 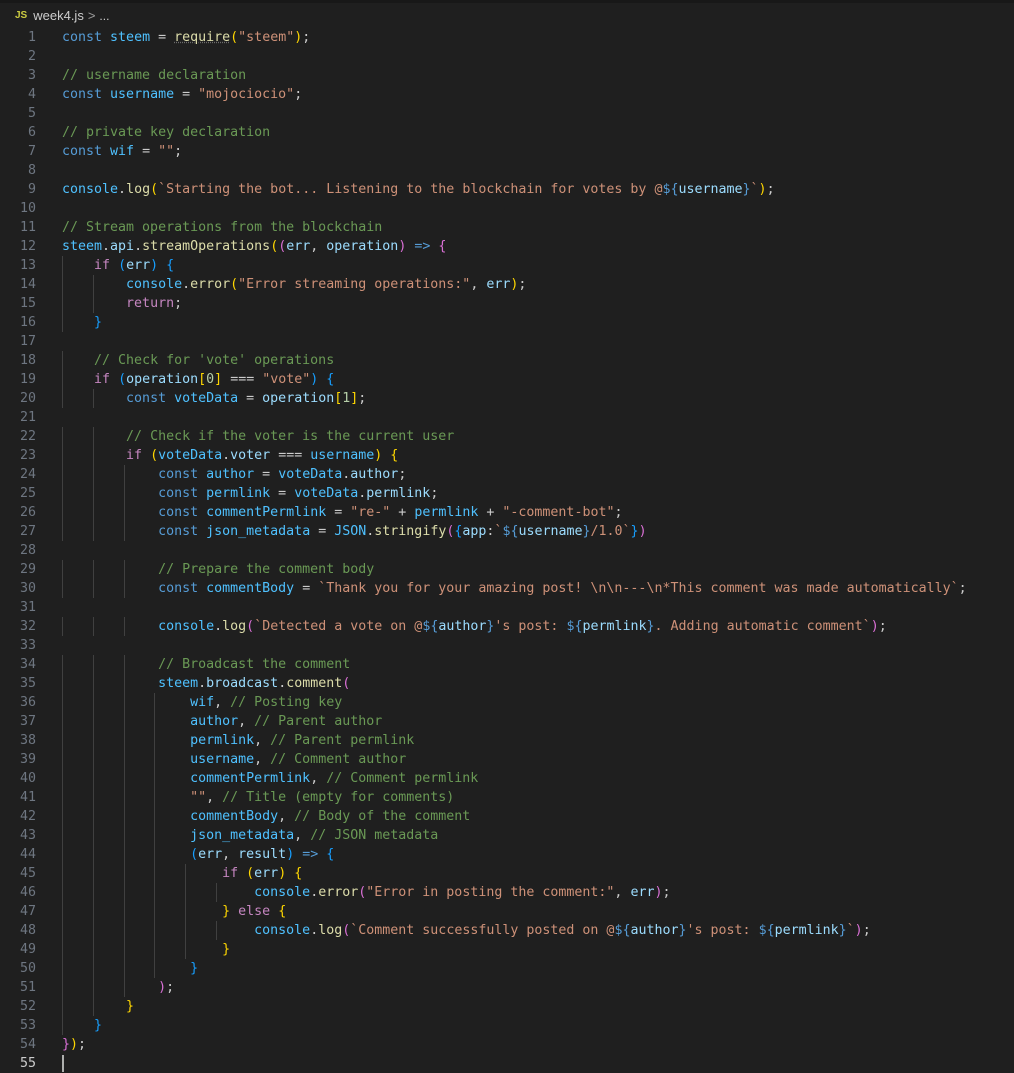 What do you see at coordinates (27, 474) in the screenshot?
I see `line-number: 24` at bounding box center [27, 474].